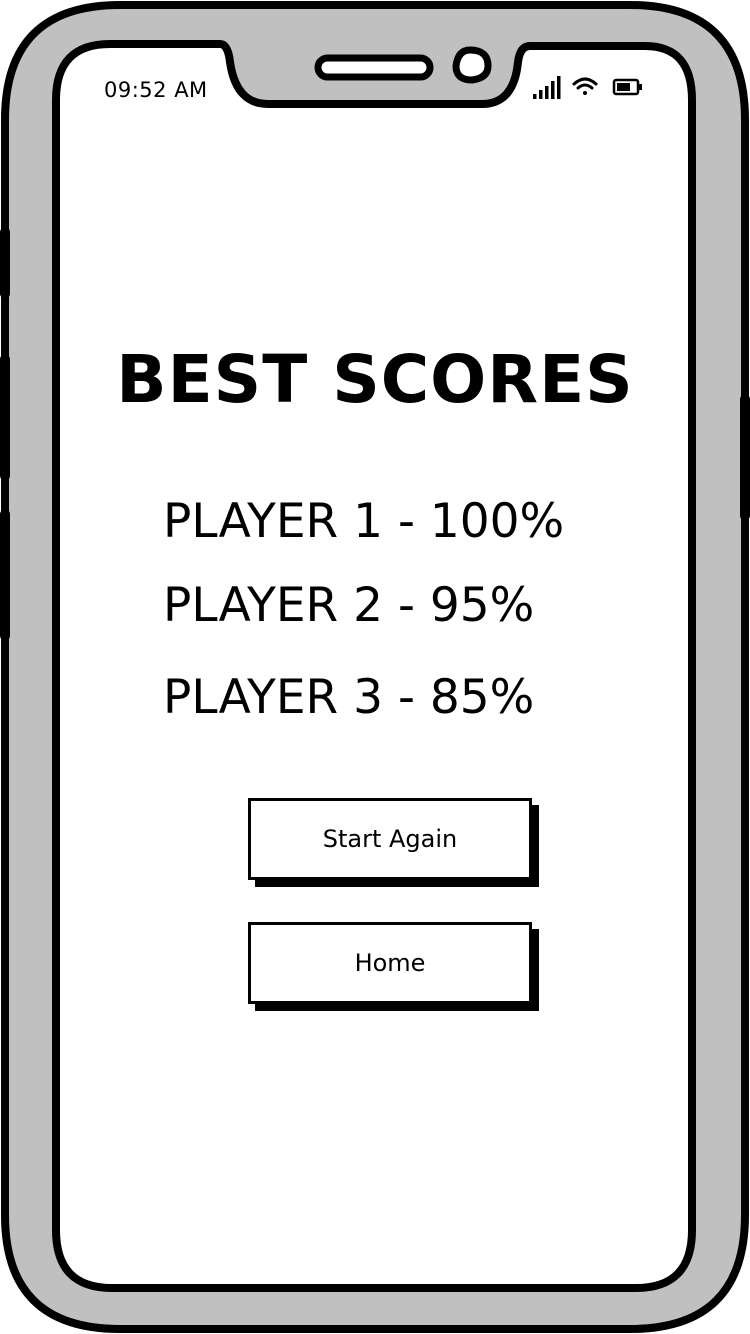  I want to click on status-time: 09:52 AM, so click(156, 90).